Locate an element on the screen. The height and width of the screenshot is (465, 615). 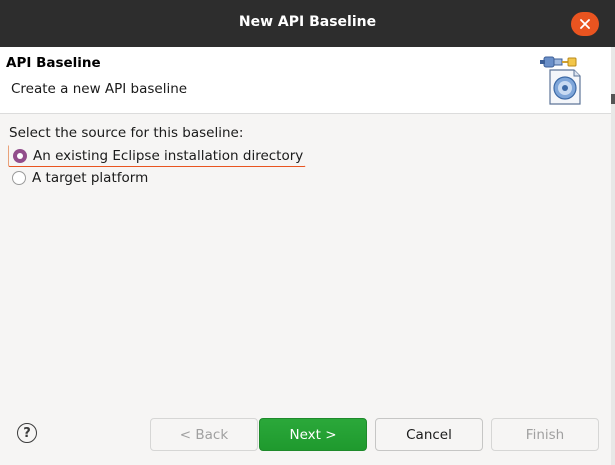
api-baseline-wizard-icon is located at coordinates (560, 80).